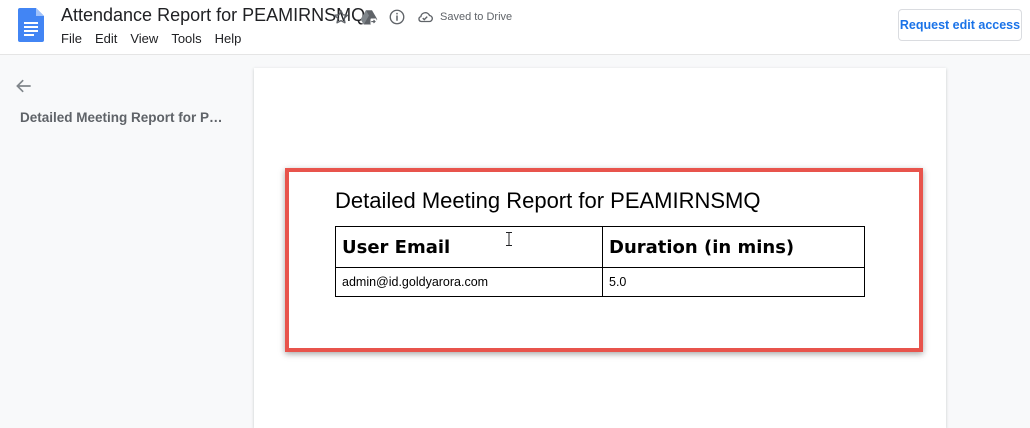  I want to click on cloud-saved-icon, so click(425, 17).